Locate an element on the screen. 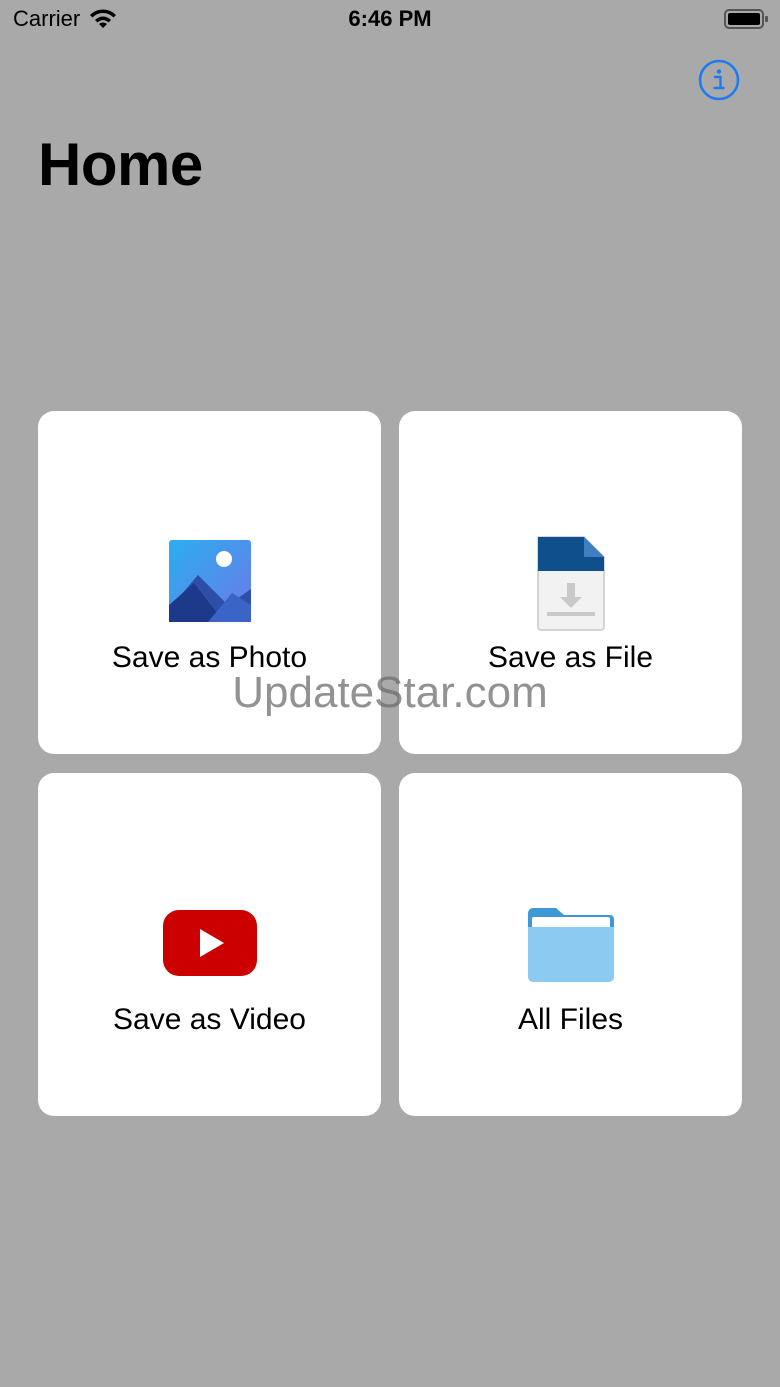 The image size is (780, 1387). save-as-photo-tile: Save as Photo is located at coordinates (209, 582).